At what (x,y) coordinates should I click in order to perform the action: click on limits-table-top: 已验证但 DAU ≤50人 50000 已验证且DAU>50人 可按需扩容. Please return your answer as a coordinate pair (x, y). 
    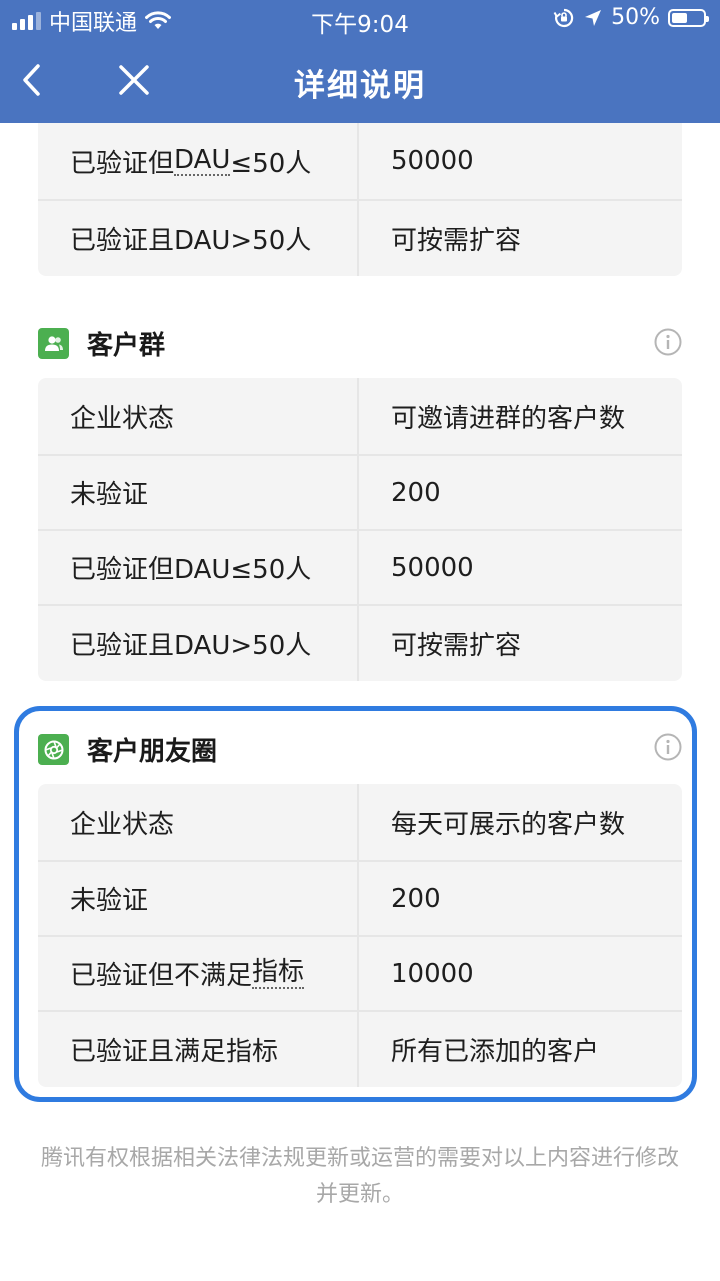
    Looking at the image, I should click on (360, 199).